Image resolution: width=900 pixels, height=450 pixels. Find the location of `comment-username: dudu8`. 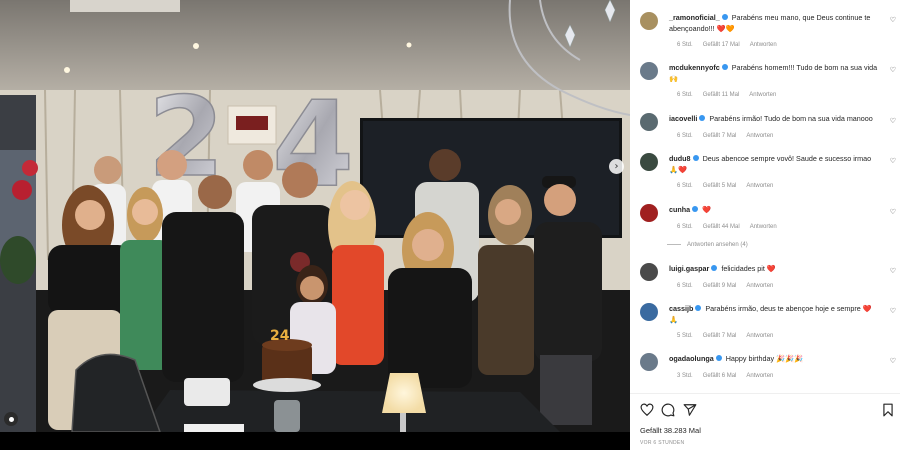

comment-username: dudu8 is located at coordinates (680, 158).